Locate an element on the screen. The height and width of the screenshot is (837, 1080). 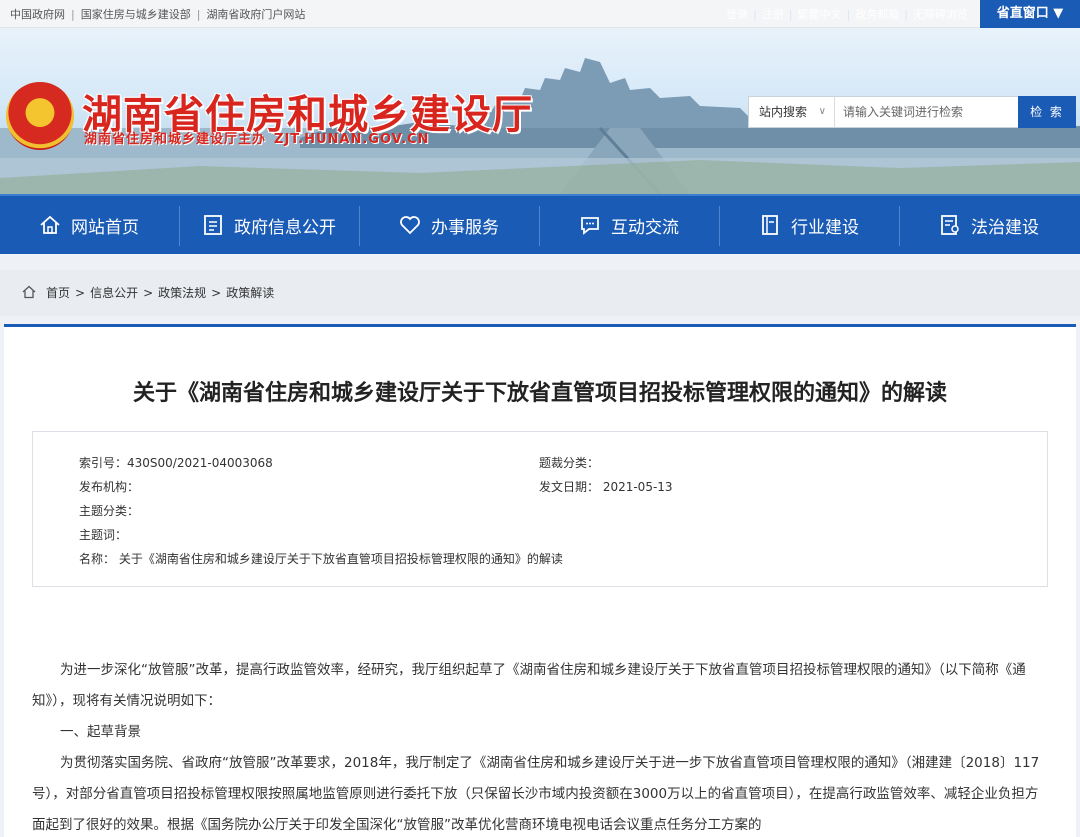
nav-label: 办事服务 is located at coordinates (465, 227).